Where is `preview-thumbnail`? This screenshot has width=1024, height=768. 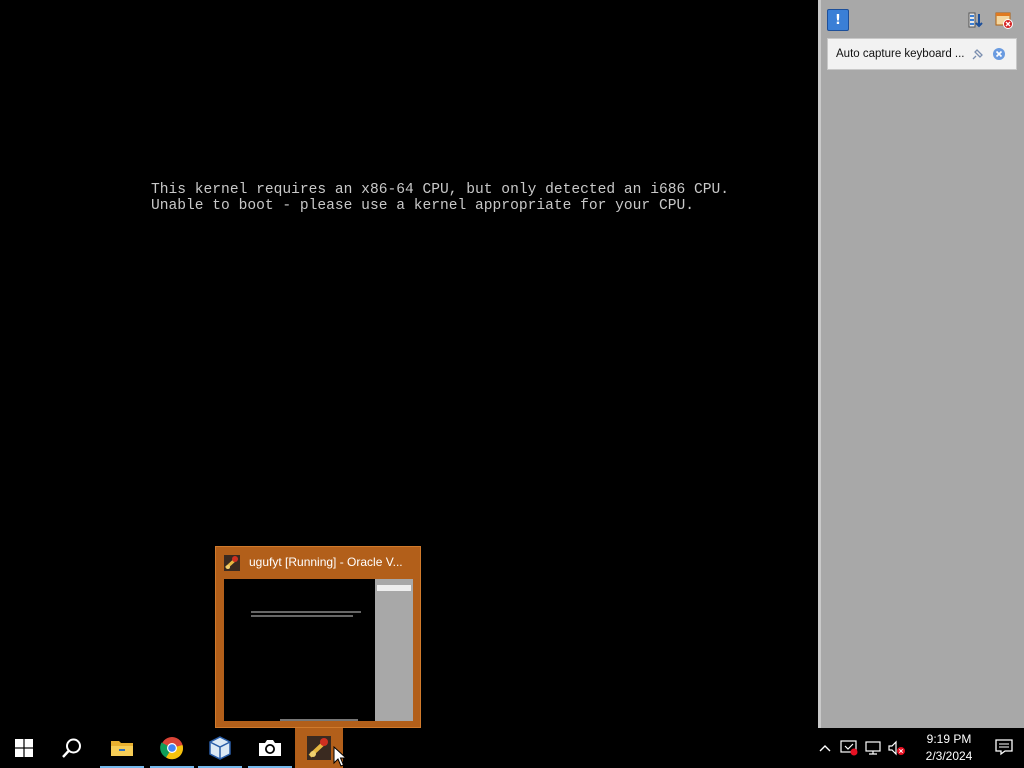
preview-thumbnail is located at coordinates (318, 650).